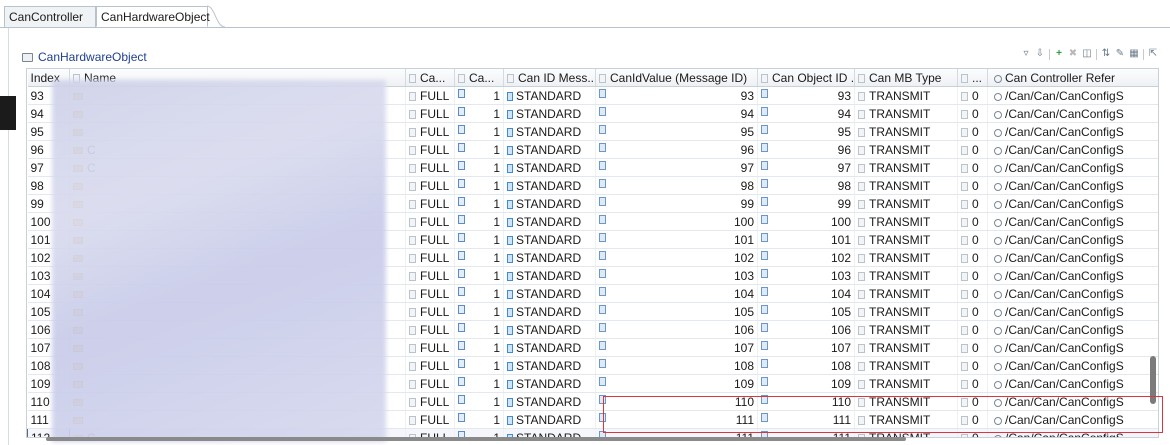 This screenshot has width=1170, height=445. I want to click on table-view-icon: ▦, so click(1134, 54).